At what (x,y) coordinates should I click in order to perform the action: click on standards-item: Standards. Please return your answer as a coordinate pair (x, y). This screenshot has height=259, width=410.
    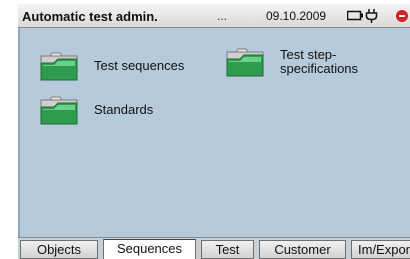
    Looking at the image, I should click on (96, 110).